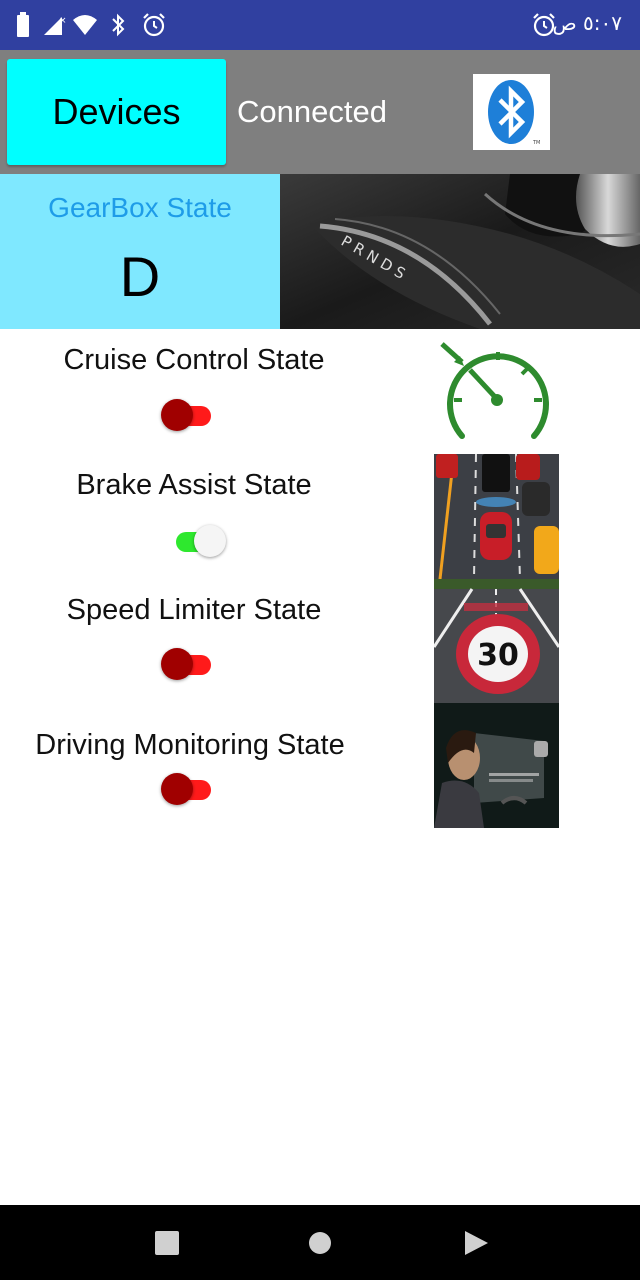 This screenshot has height=1280, width=640. Describe the element at coordinates (194, 610) in the screenshot. I see `speed-limiter-label: Speed Limiter State` at that location.